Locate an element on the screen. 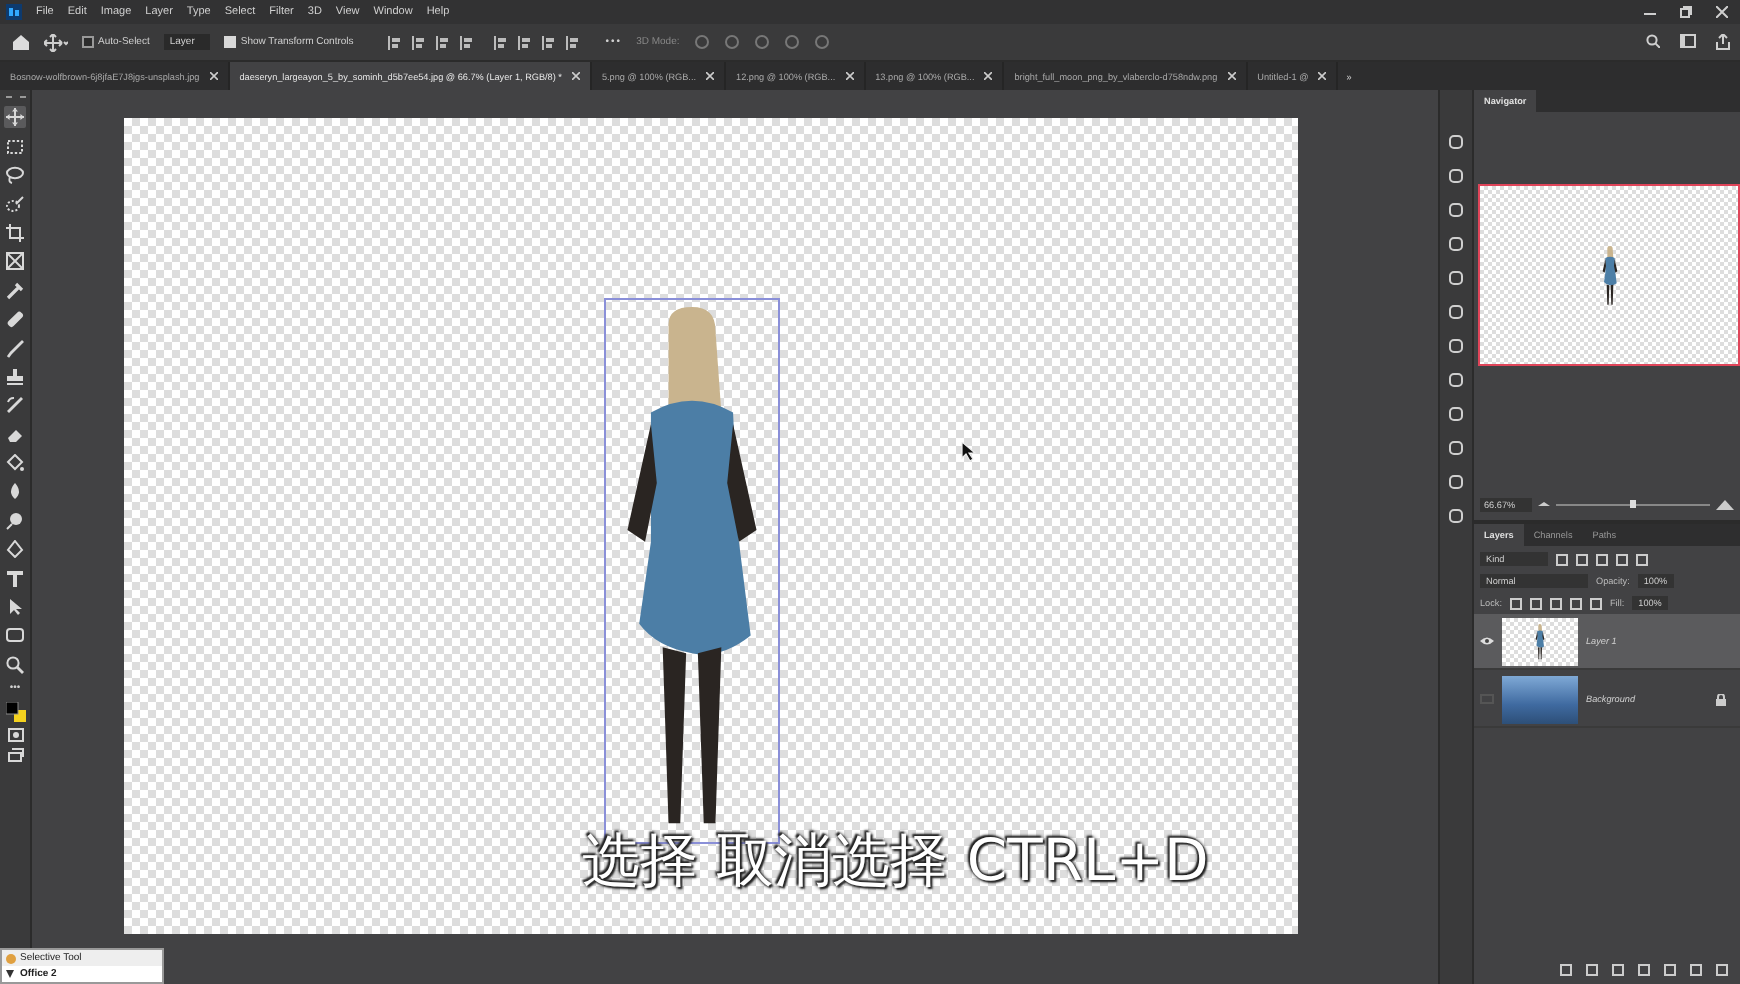 The image size is (1740, 984). stamp-icon is located at coordinates (15, 376).